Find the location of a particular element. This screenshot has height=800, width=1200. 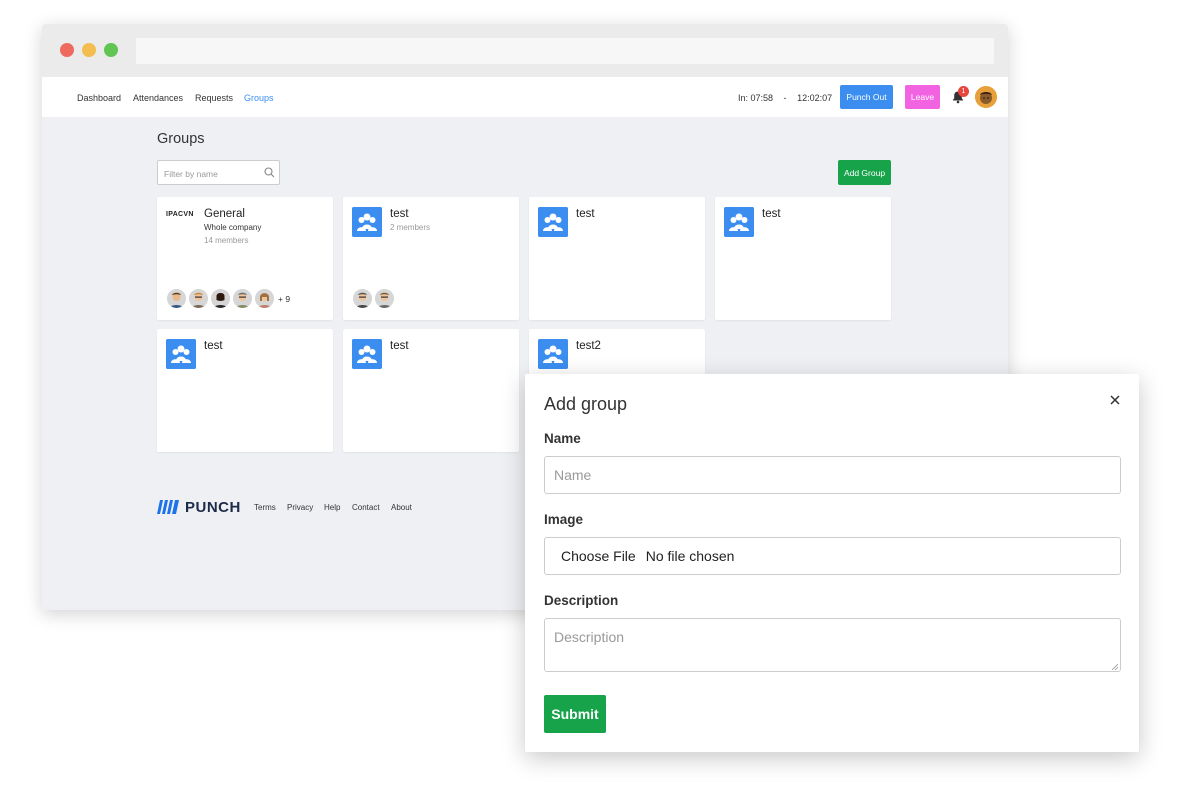

punch-in-time: In: 07:58 is located at coordinates (756, 98).